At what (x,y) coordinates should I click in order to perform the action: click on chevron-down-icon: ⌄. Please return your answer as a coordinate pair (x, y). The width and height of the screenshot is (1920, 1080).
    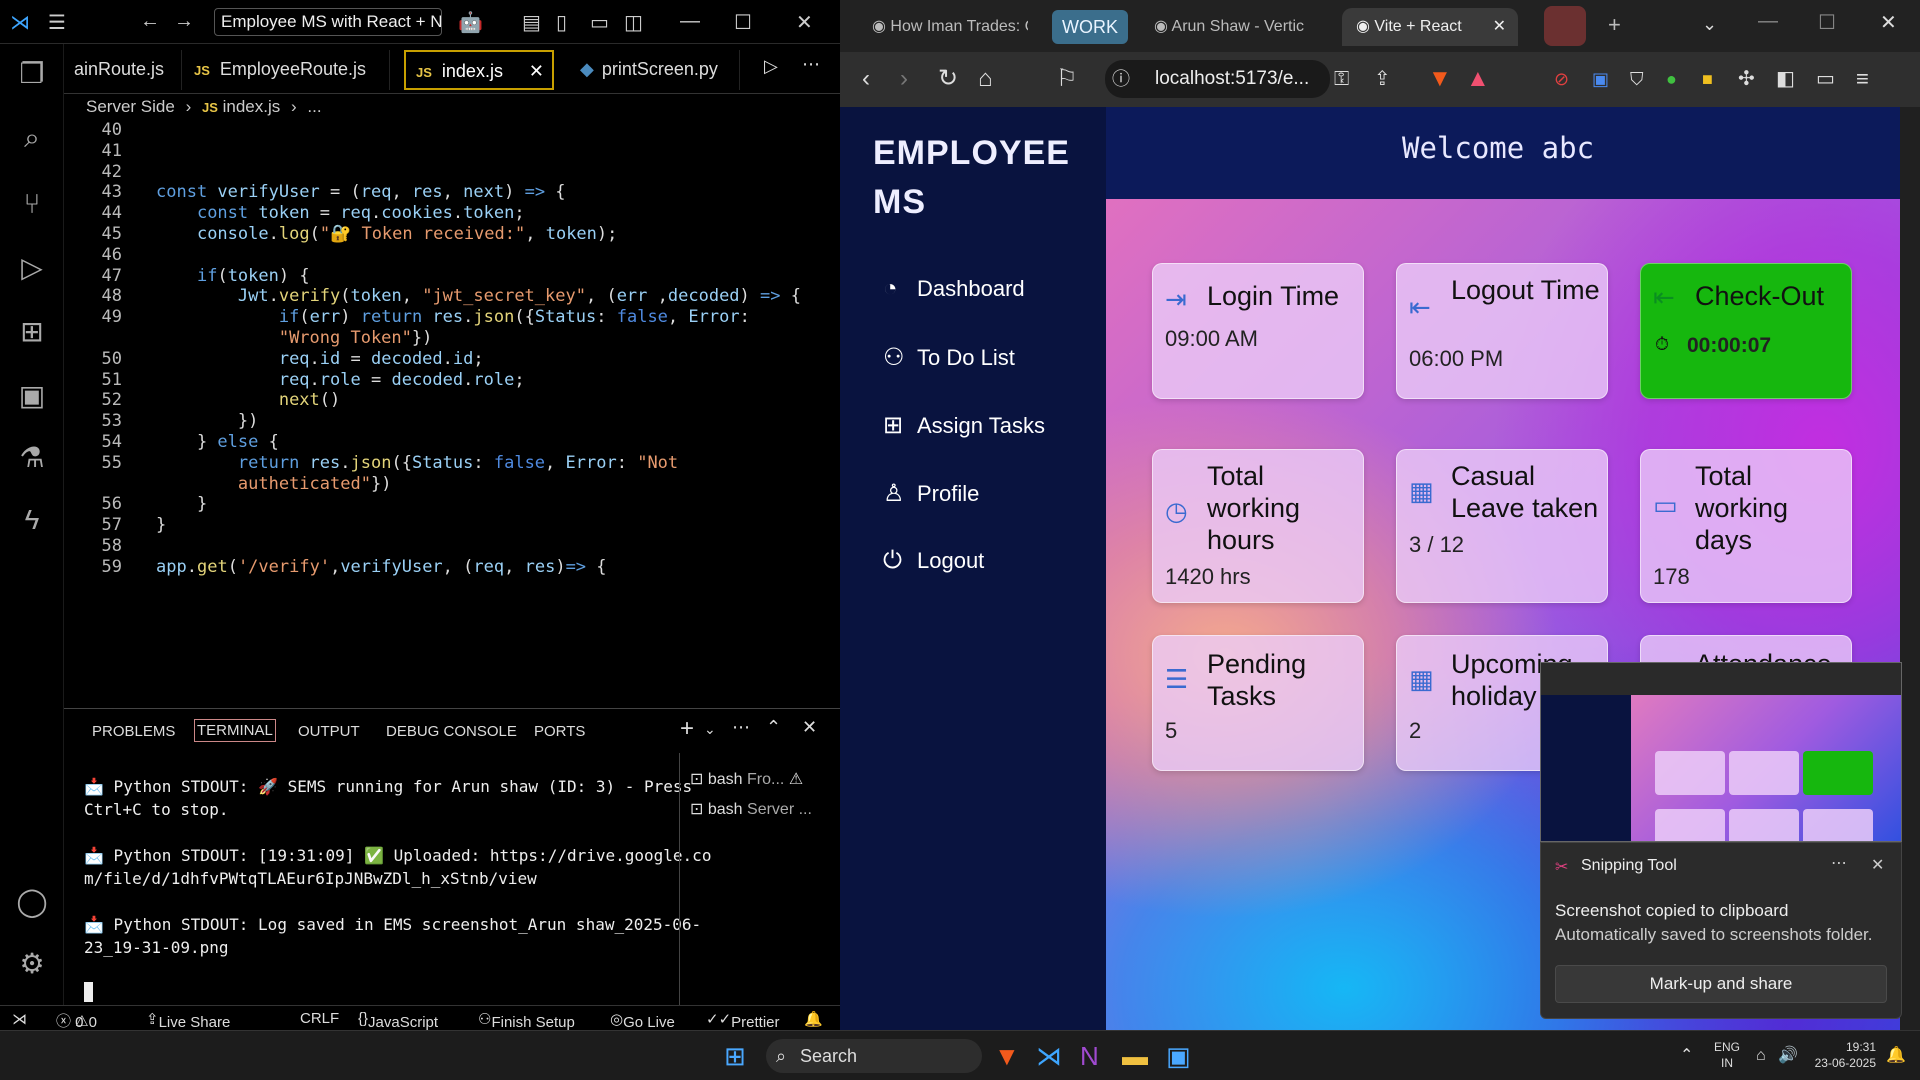
    Looking at the image, I should click on (710, 729).